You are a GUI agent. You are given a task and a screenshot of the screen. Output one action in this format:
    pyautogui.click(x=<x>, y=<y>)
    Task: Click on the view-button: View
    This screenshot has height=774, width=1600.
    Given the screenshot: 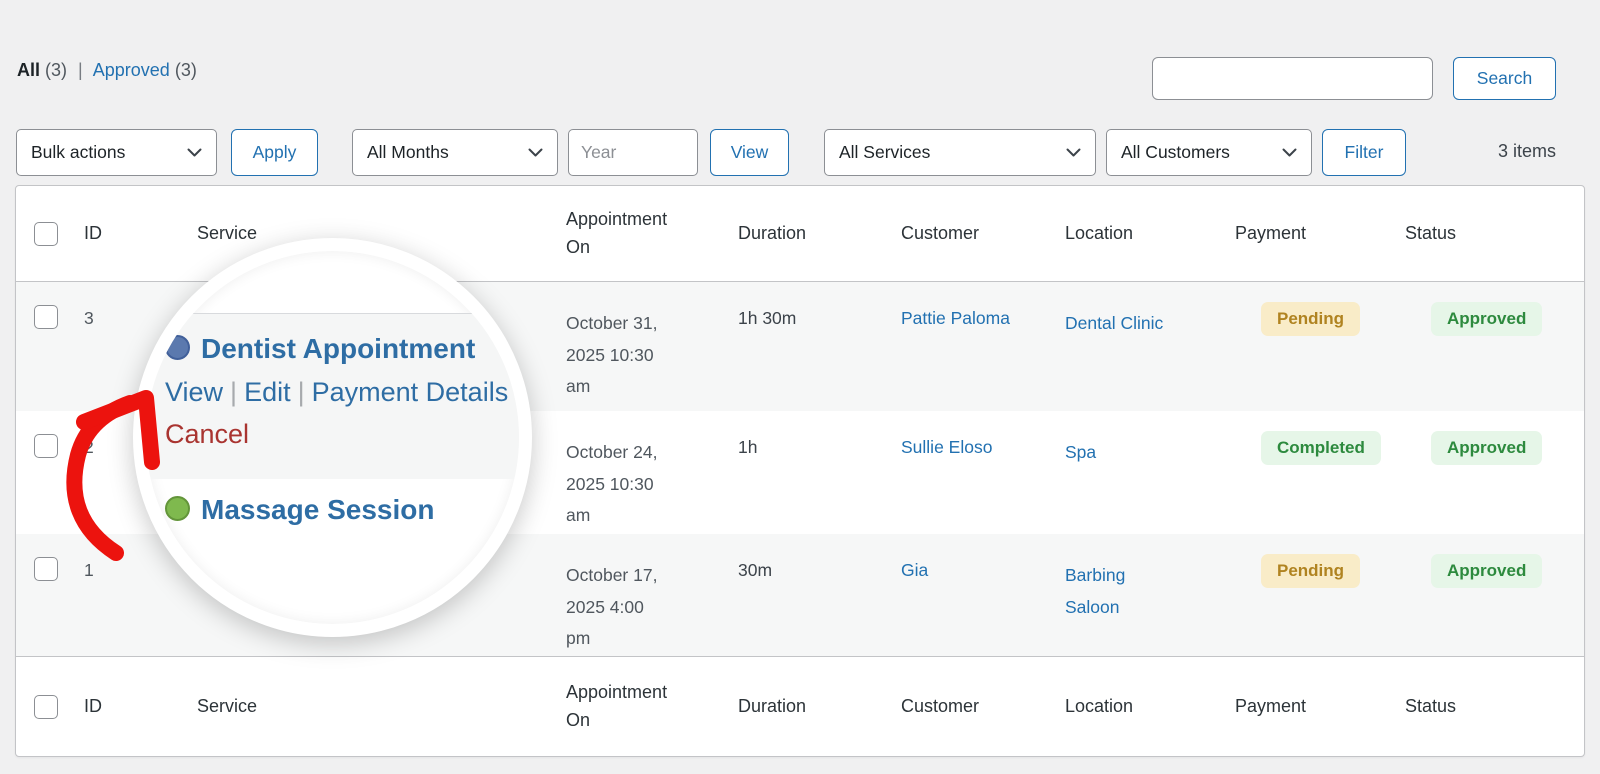 What is the action you would take?
    pyautogui.click(x=749, y=152)
    